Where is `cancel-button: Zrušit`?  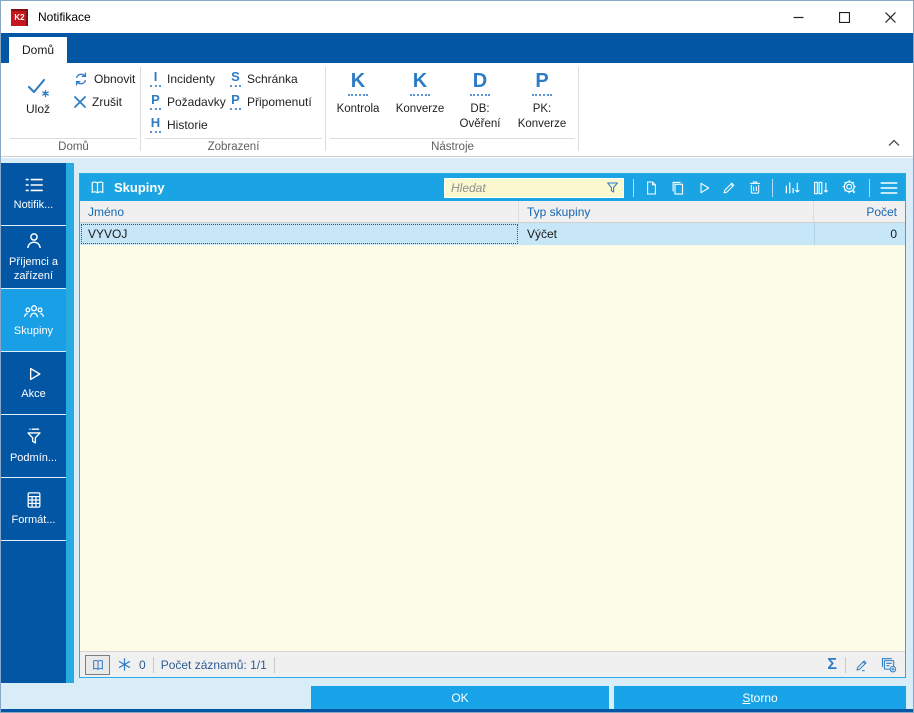 cancel-button: Zrušit is located at coordinates (104, 101).